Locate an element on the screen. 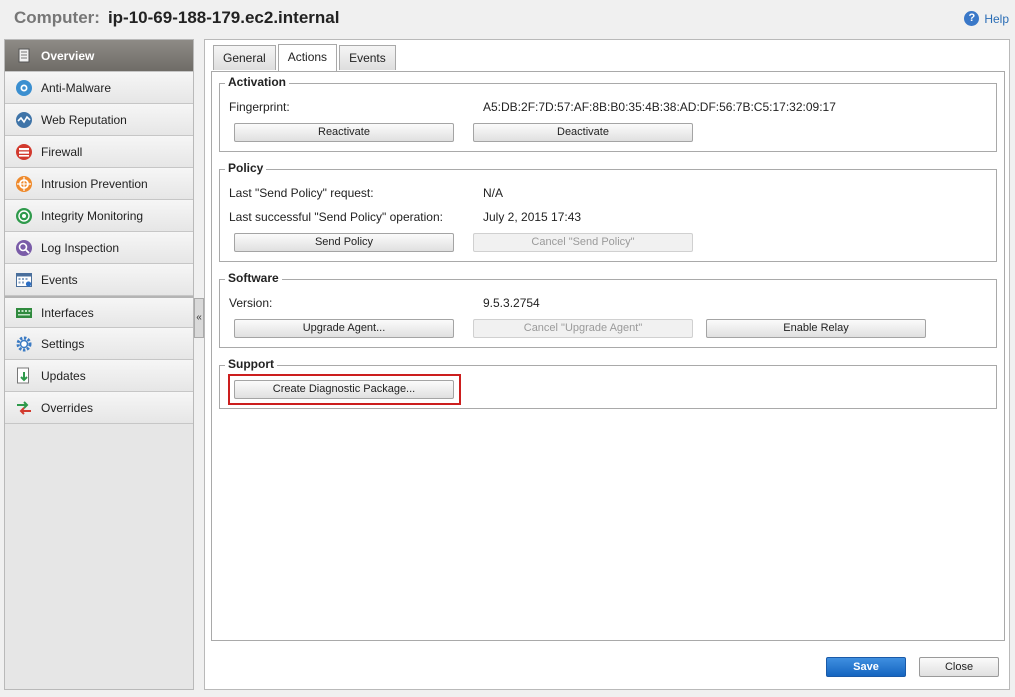 Image resolution: width=1015 pixels, height=697 pixels. last-success-value: July 2, 2015 17:43 is located at coordinates (532, 217).